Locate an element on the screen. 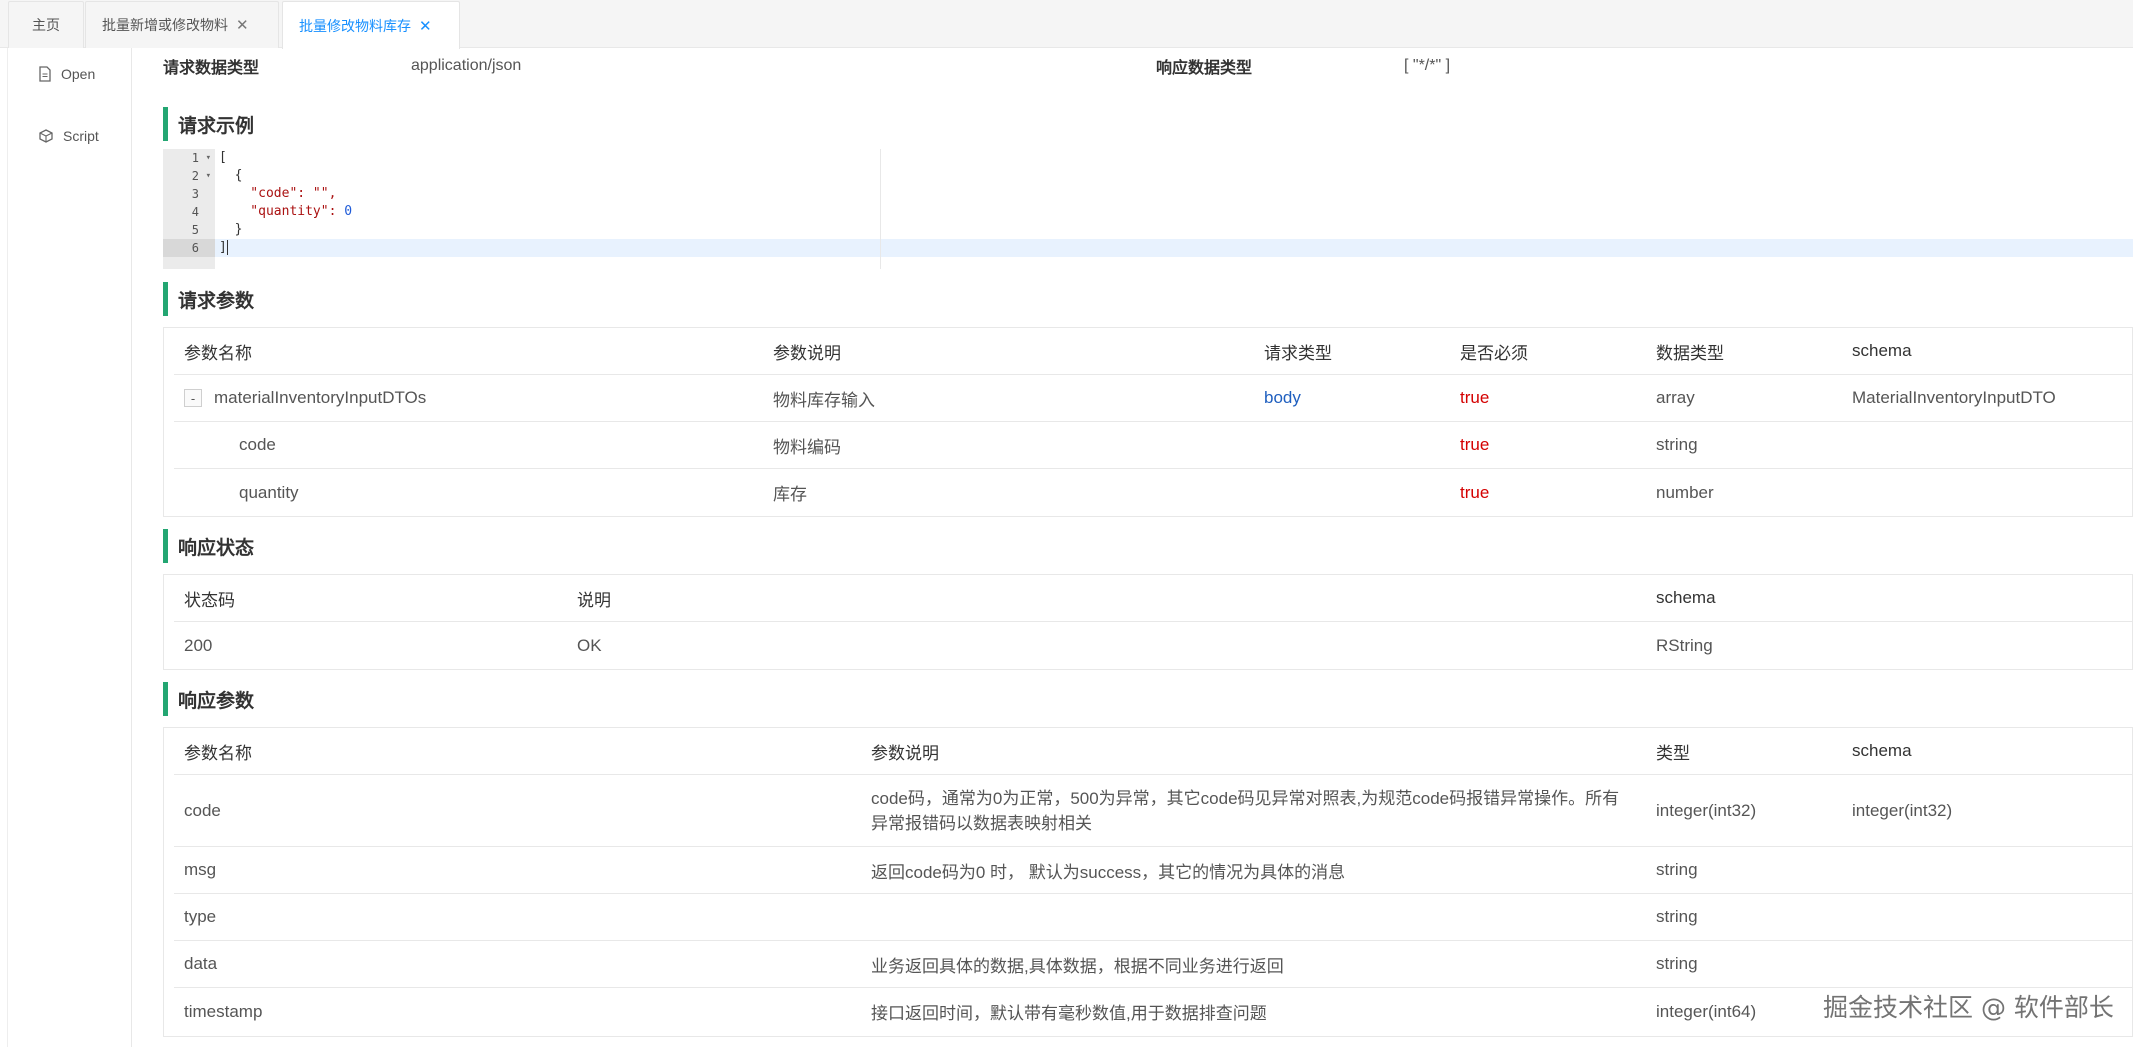 The image size is (2133, 1047). code-line: [ is located at coordinates (223, 157).